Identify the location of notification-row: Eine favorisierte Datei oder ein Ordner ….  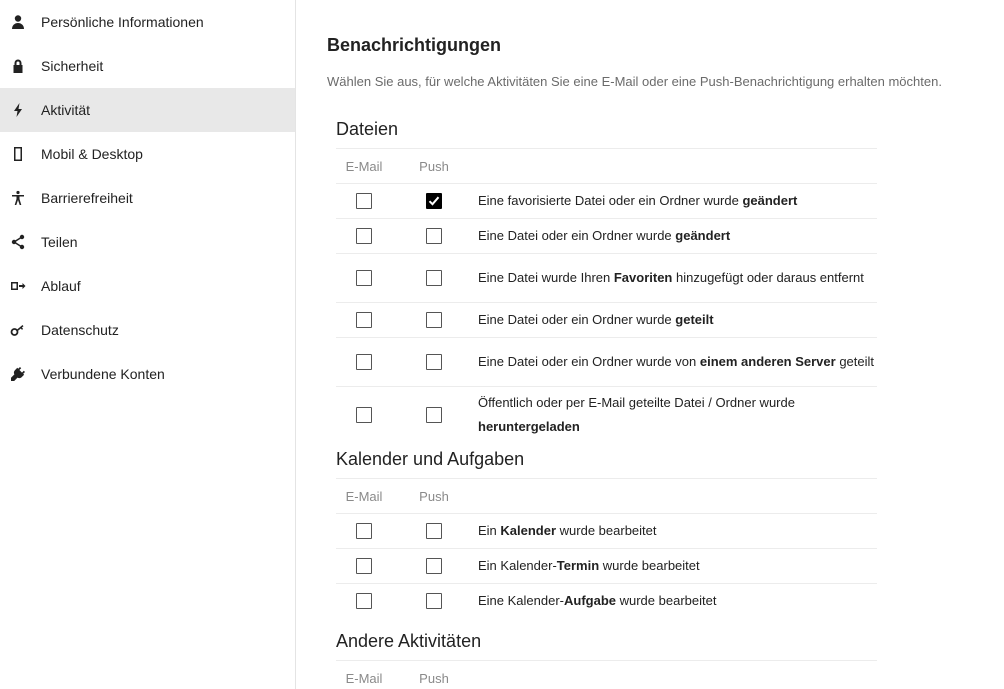
(606, 200).